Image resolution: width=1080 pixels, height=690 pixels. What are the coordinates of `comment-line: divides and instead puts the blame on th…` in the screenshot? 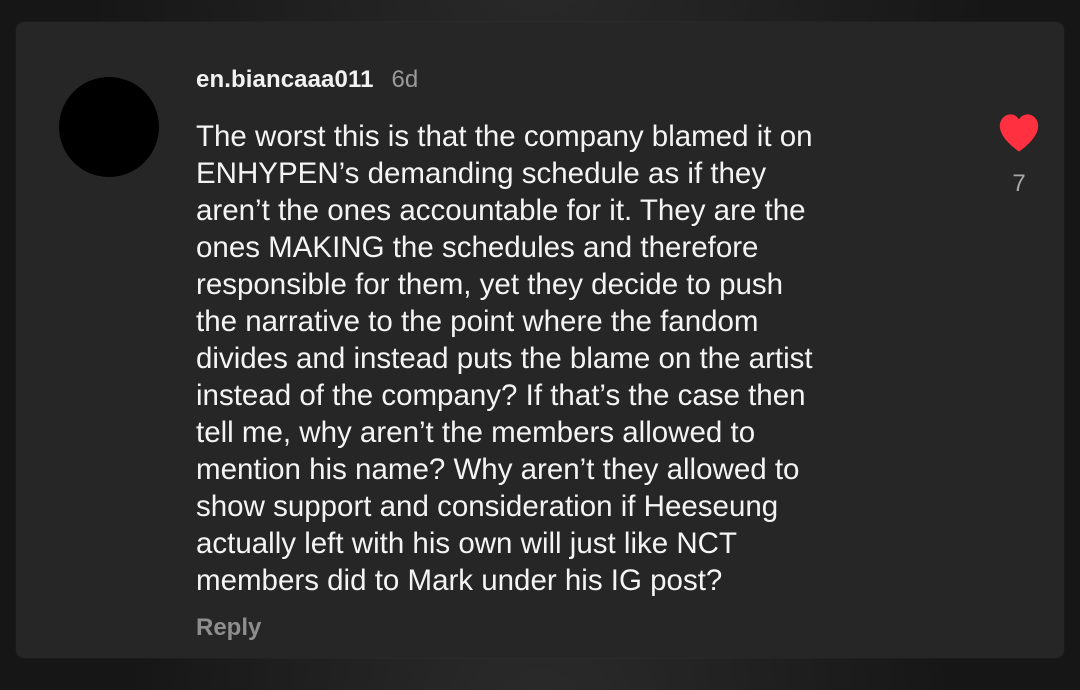 It's located at (504, 358).